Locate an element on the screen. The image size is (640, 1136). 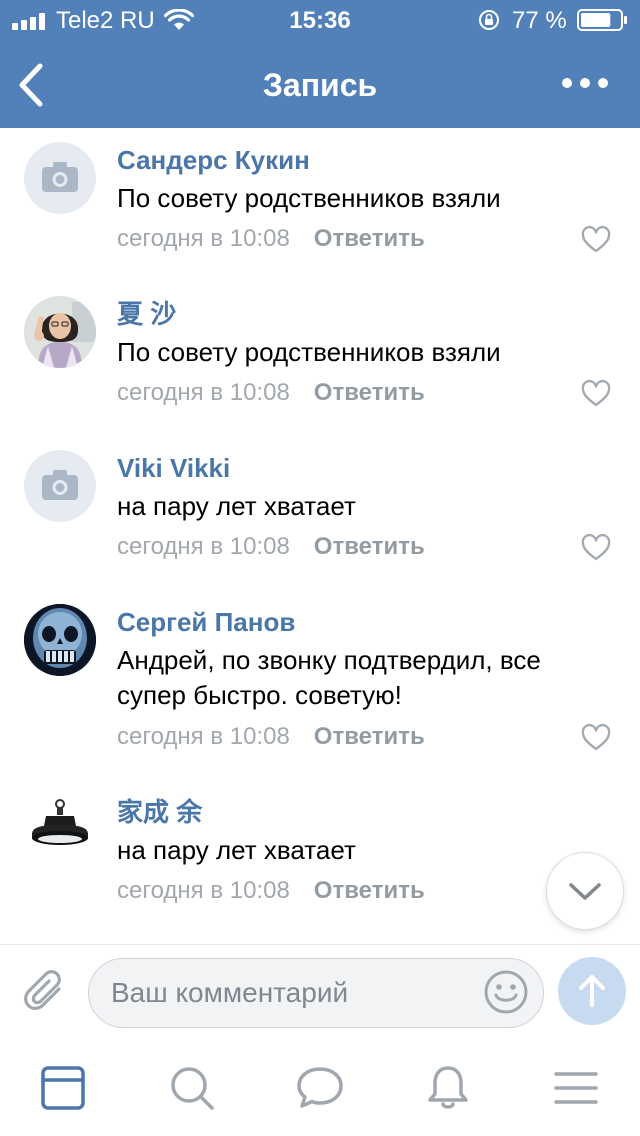
comment-composer is located at coordinates (320, 992).